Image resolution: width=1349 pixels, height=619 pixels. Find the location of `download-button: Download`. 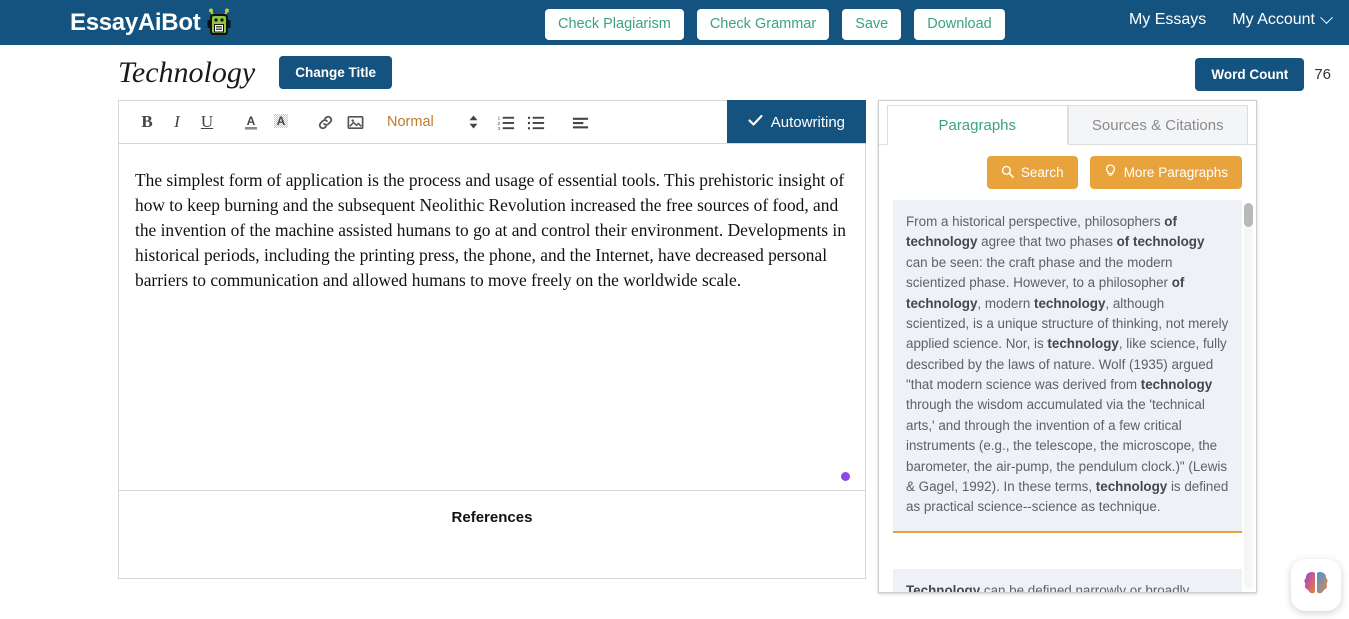

download-button: Download is located at coordinates (959, 24).